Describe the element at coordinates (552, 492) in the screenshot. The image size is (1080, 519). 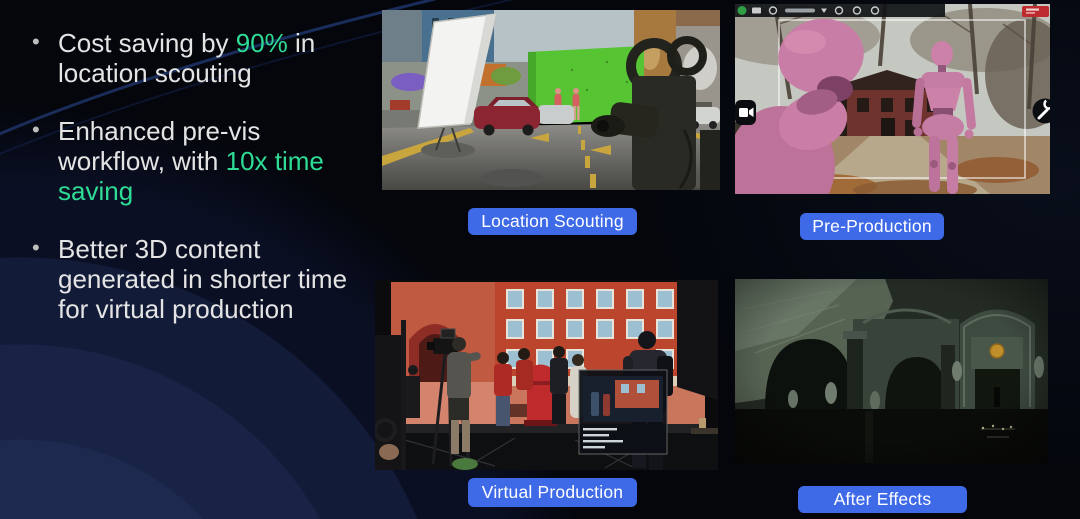
I see `label-virtual-production: Virtual Production` at that location.